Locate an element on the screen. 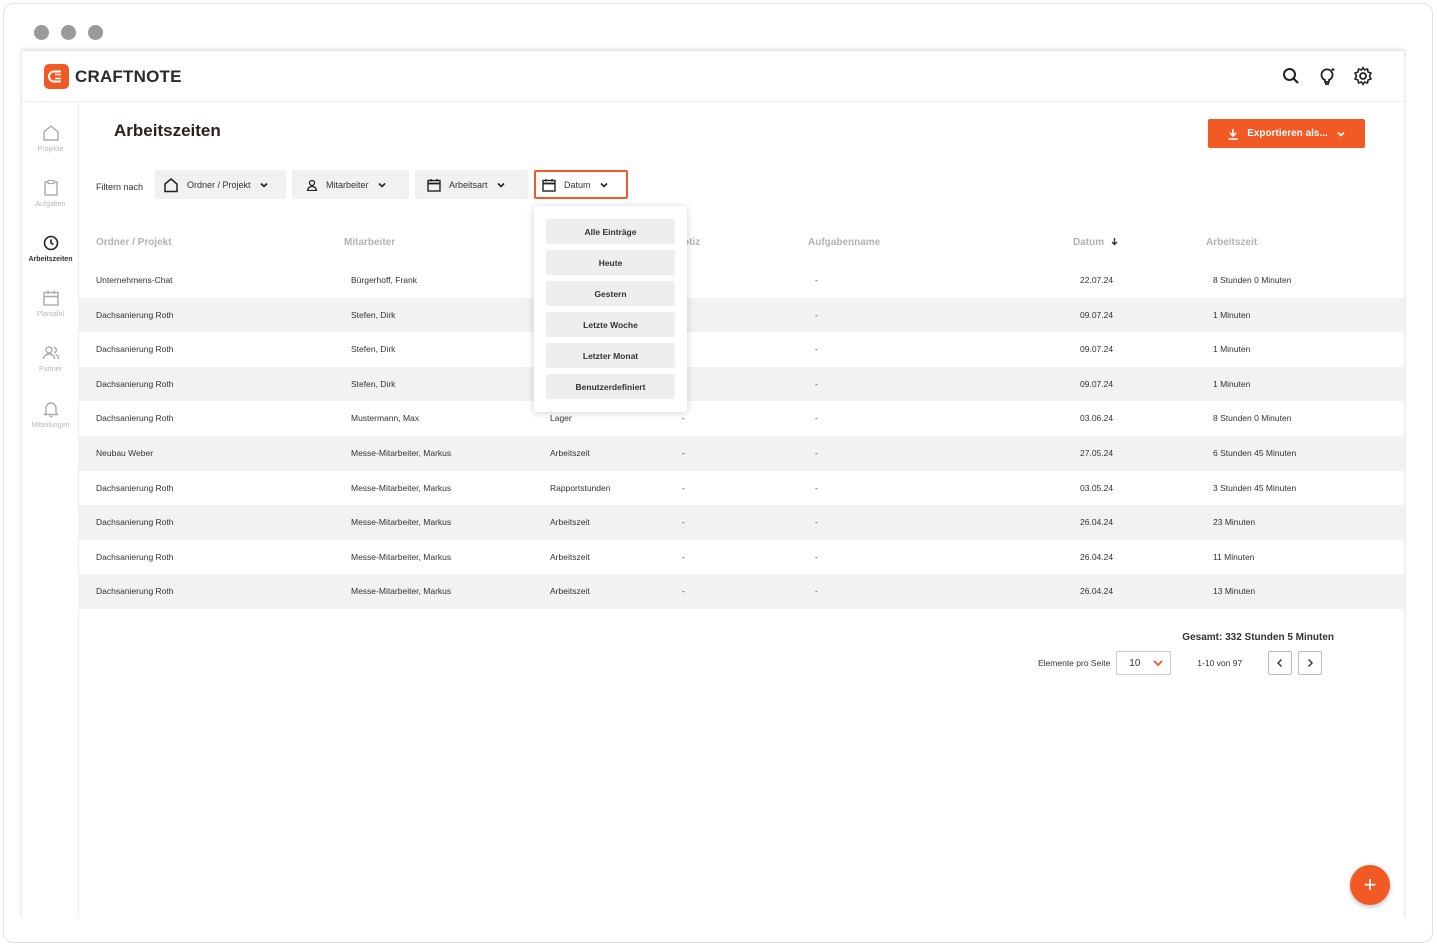 The image size is (1437, 947). per-page-select: 10 is located at coordinates (1144, 663).